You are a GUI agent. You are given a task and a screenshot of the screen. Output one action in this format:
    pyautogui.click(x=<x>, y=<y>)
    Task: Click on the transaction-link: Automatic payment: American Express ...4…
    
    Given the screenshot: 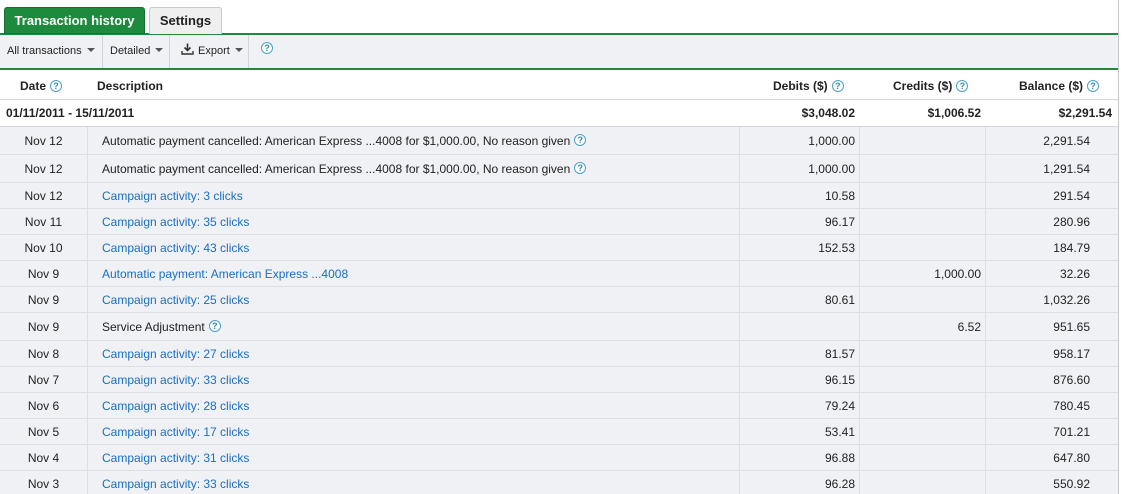 What is the action you would take?
    pyautogui.click(x=225, y=274)
    